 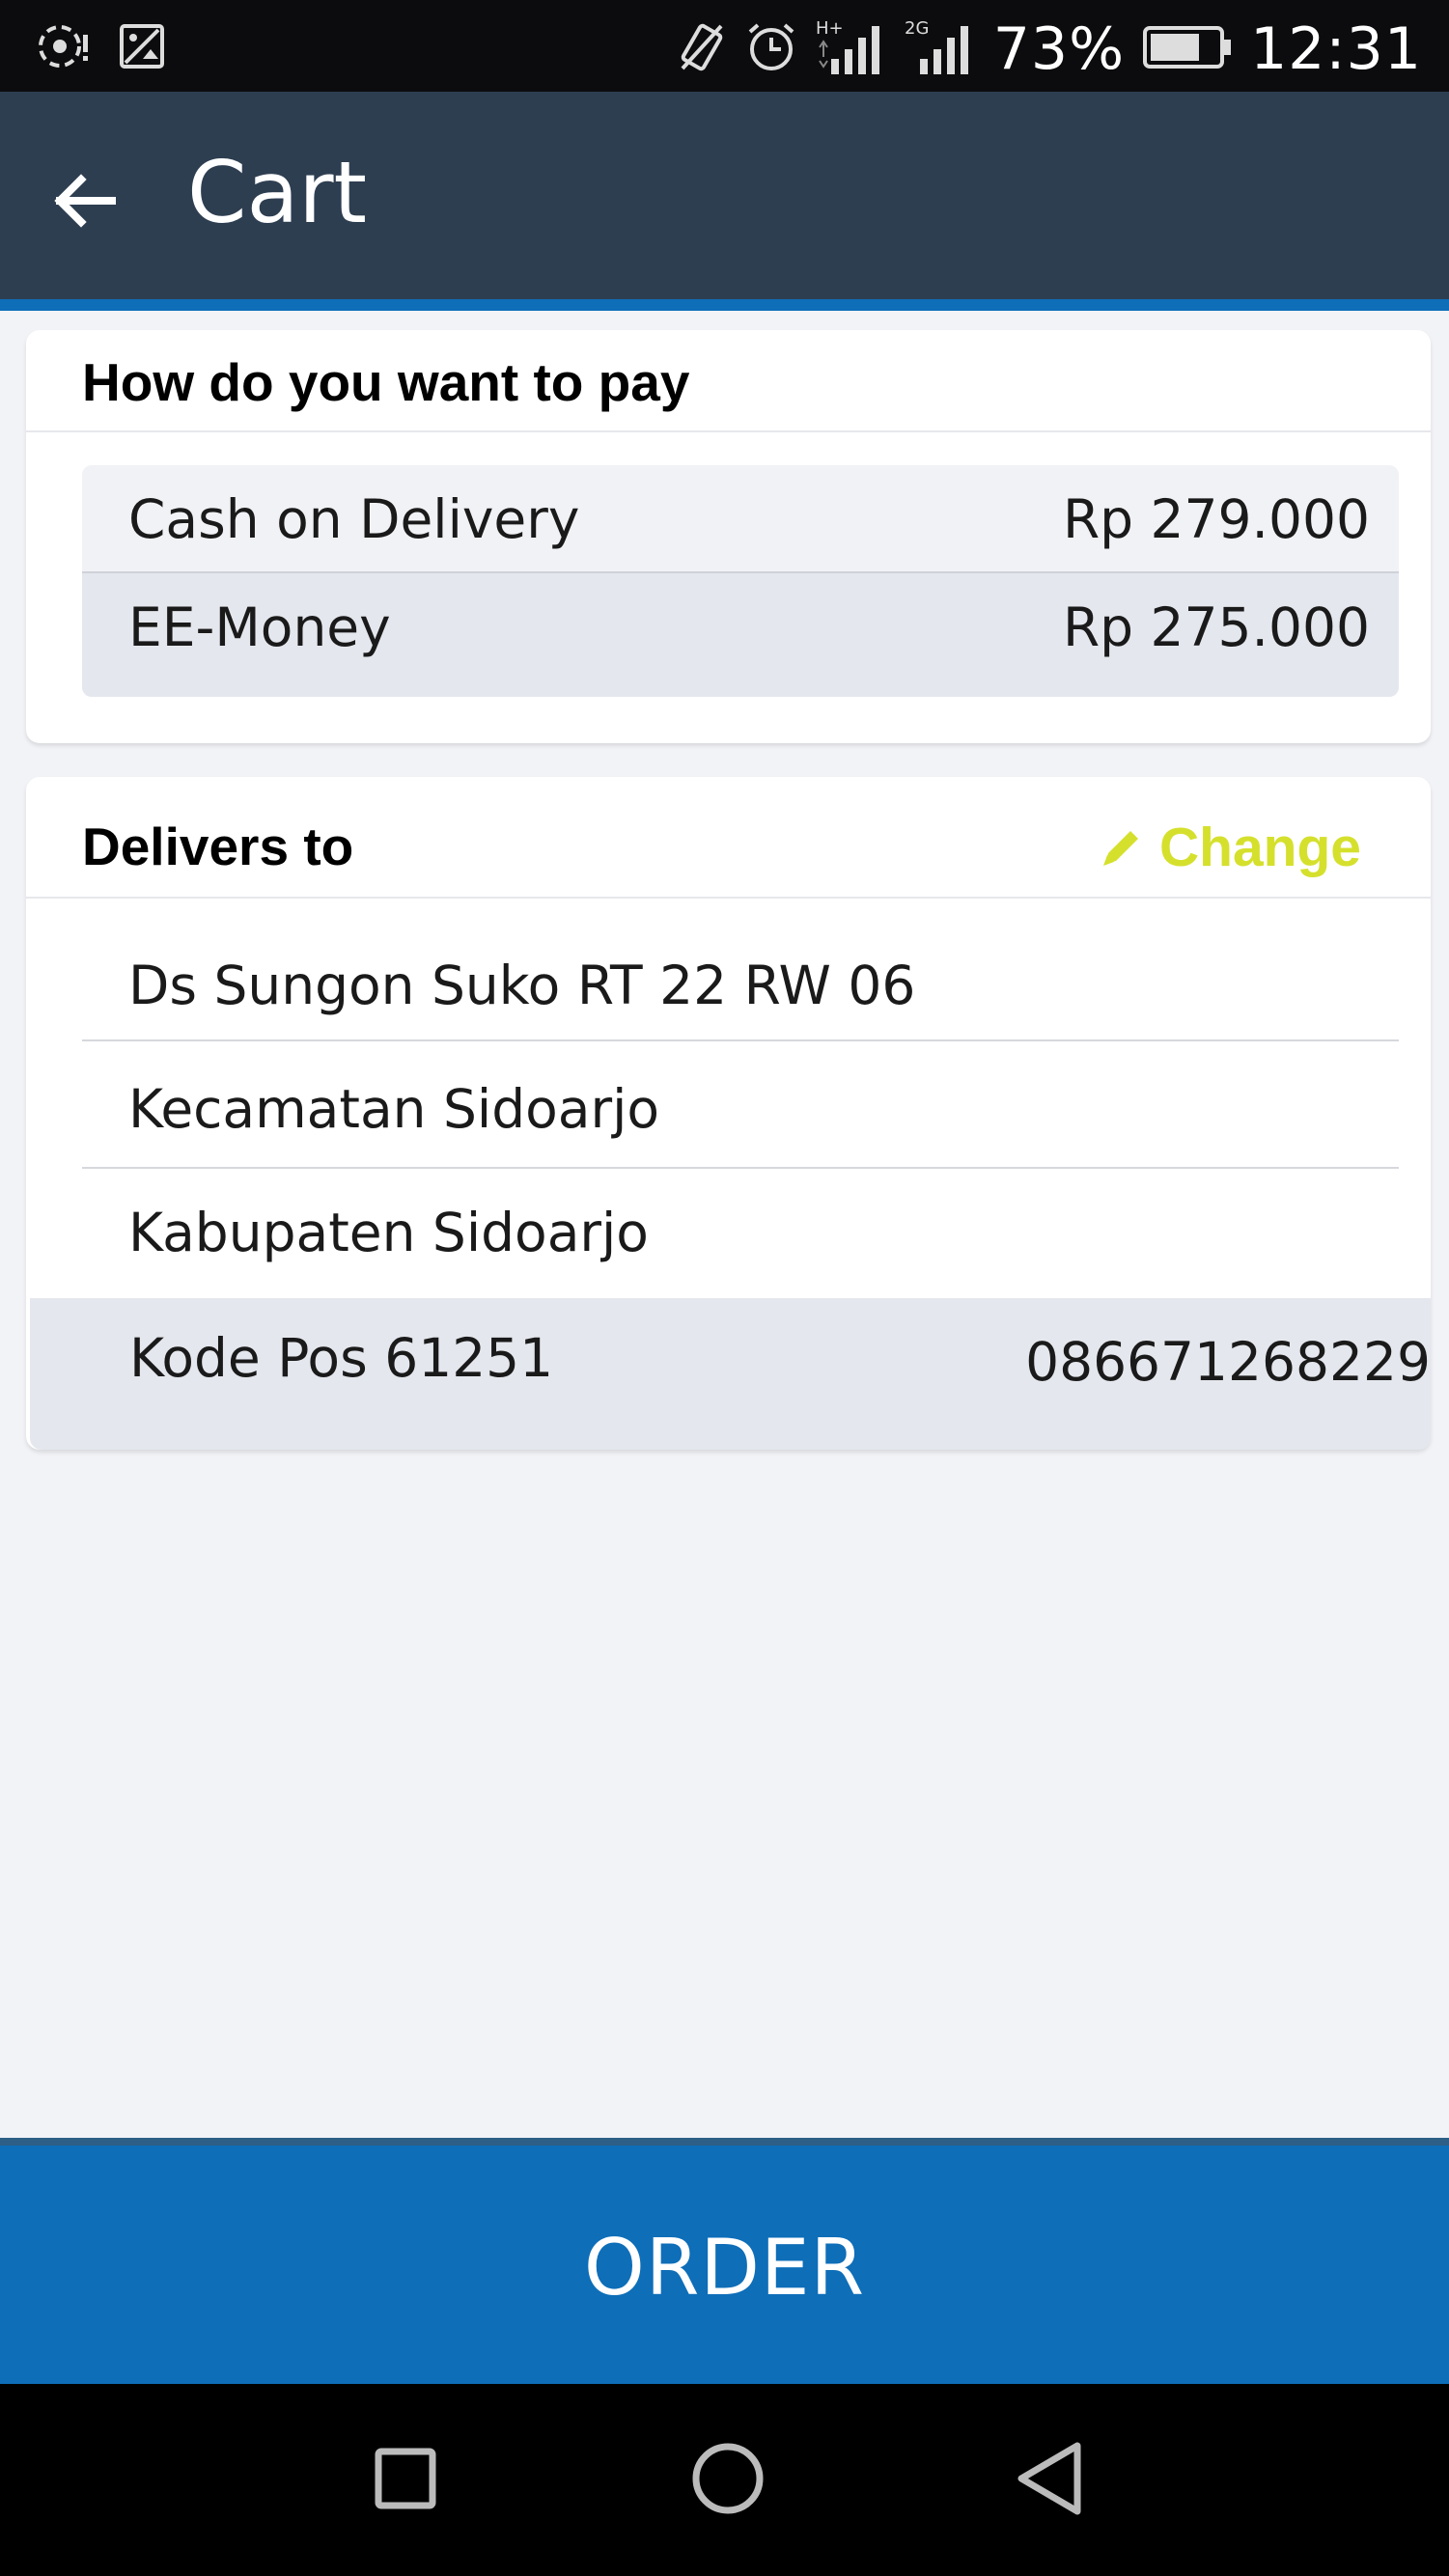 I want to click on location-icon, so click(x=64, y=48).